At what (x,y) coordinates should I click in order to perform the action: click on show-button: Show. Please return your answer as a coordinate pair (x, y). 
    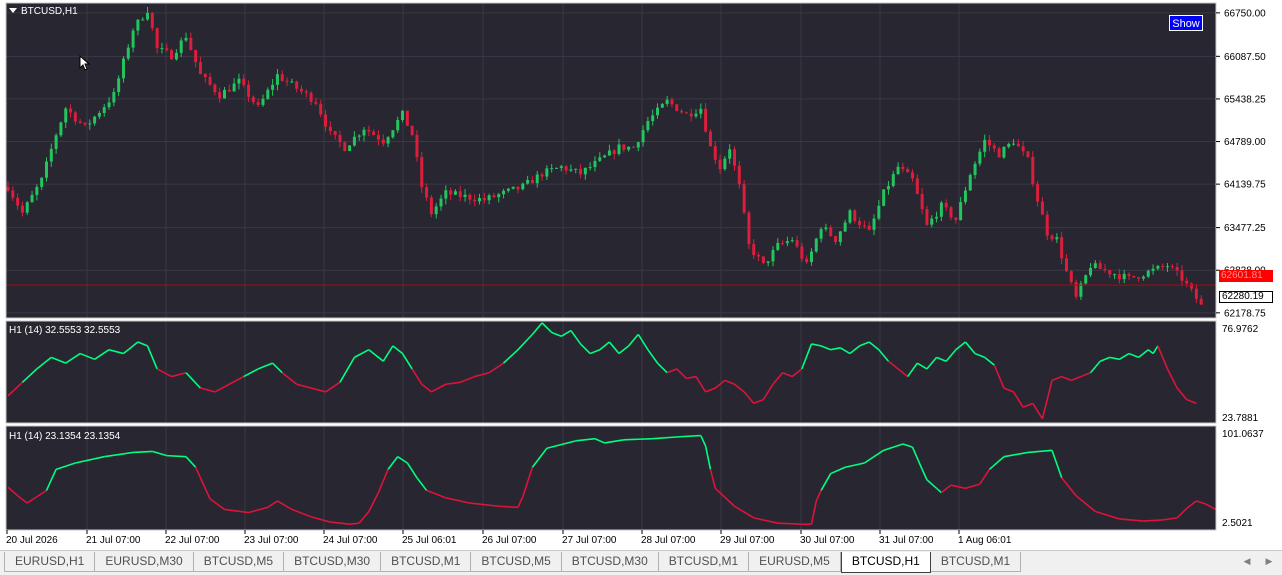
    Looking at the image, I should click on (1186, 23).